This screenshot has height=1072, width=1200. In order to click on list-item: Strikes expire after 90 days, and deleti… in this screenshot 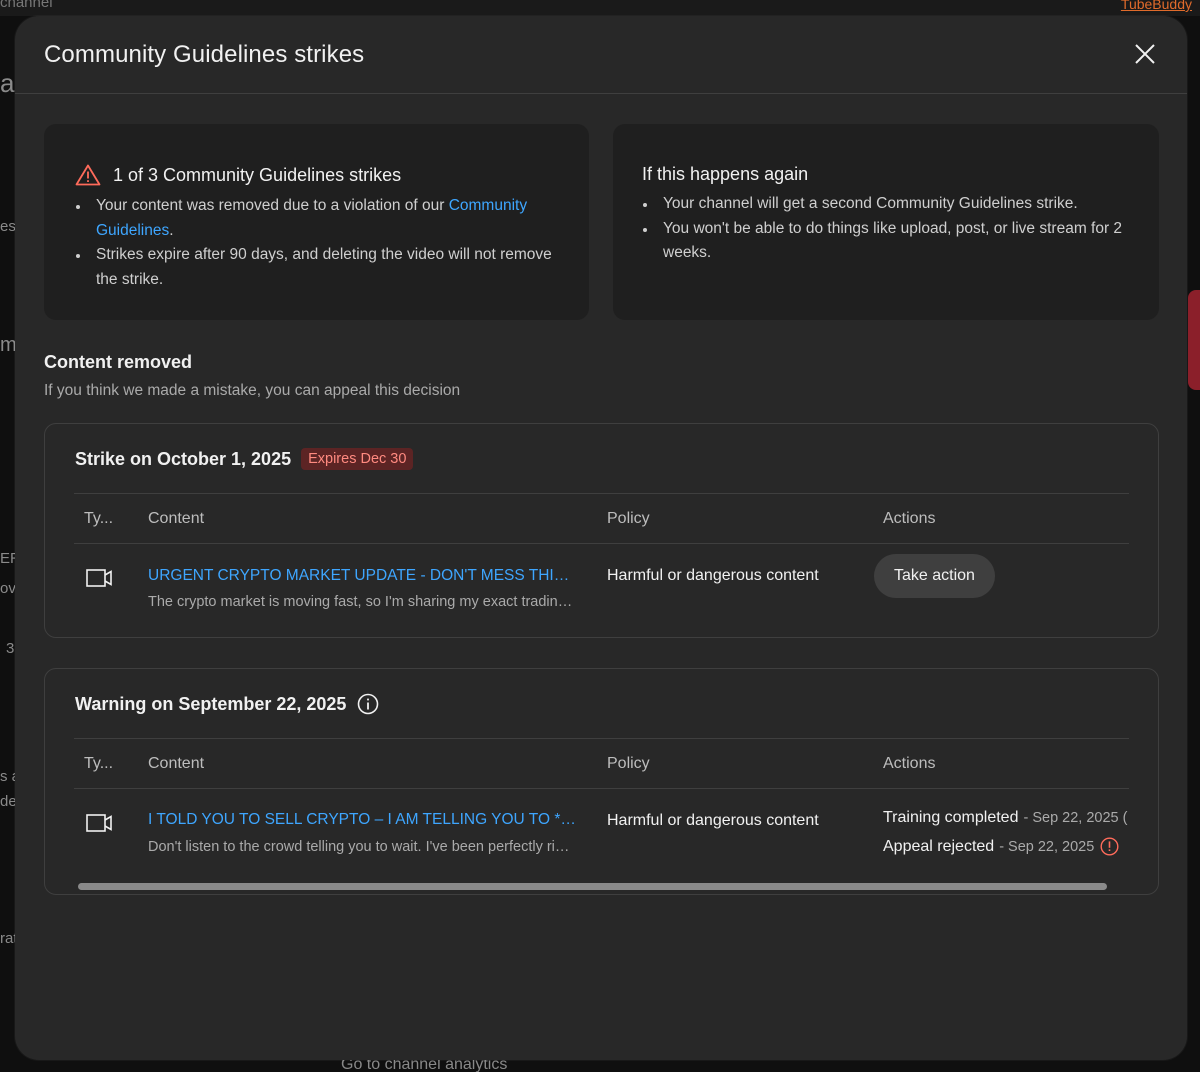, I will do `click(320, 267)`.